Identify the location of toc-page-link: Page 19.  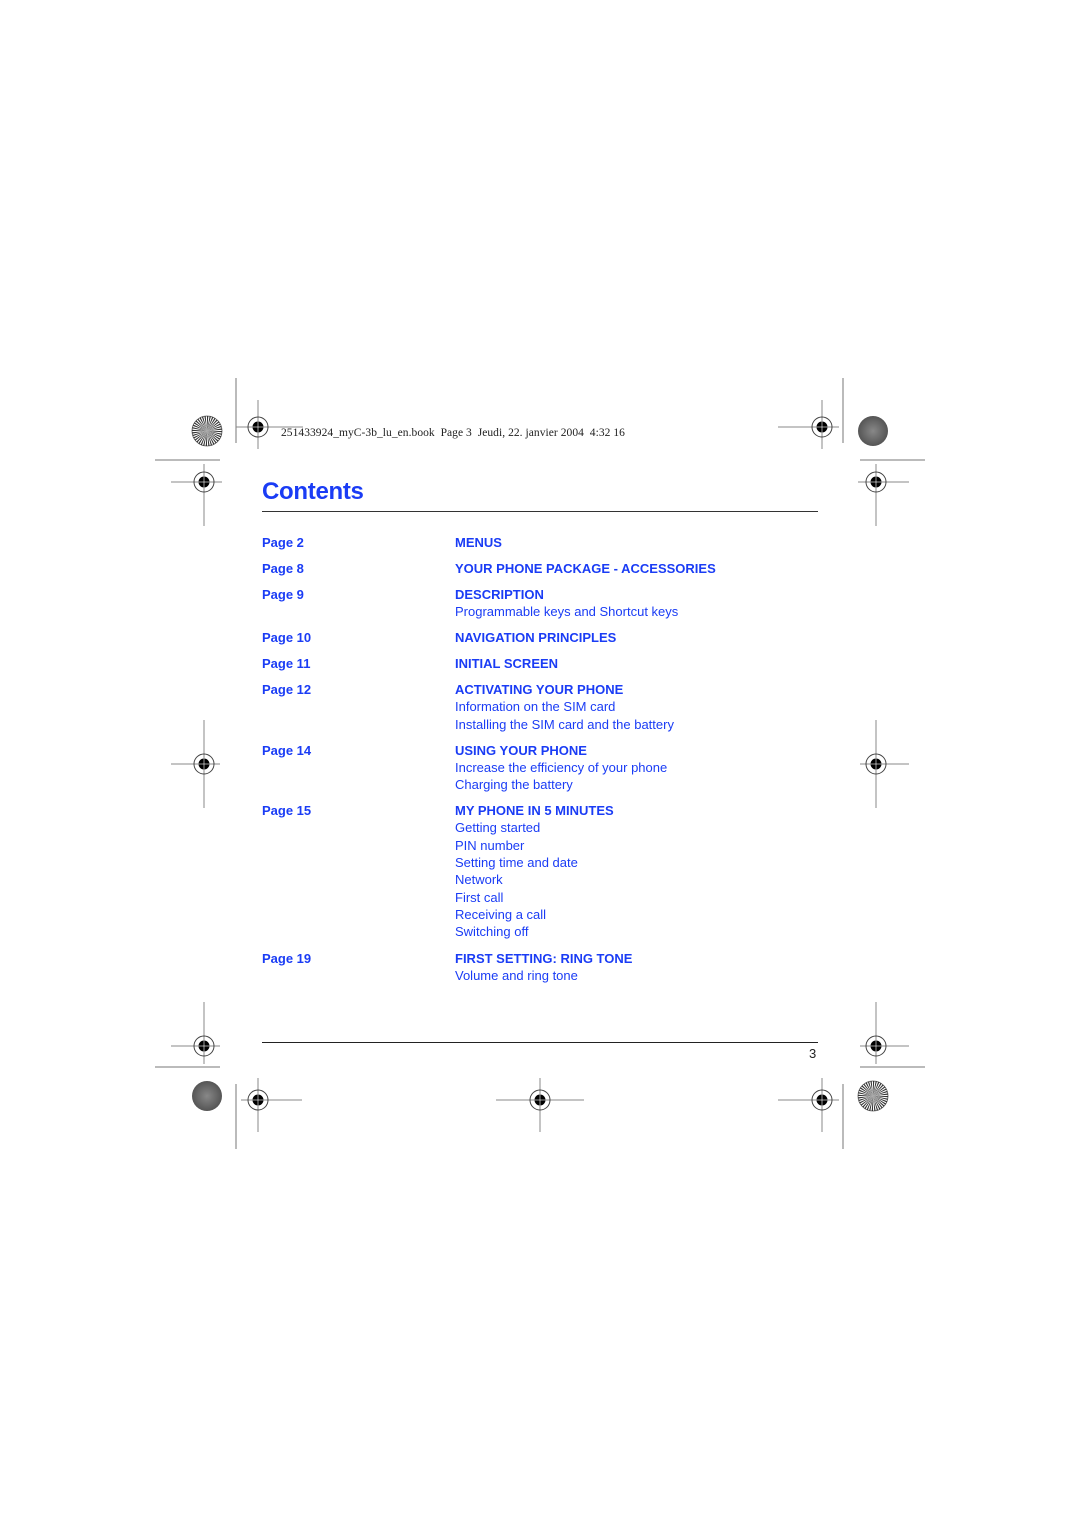
(286, 958).